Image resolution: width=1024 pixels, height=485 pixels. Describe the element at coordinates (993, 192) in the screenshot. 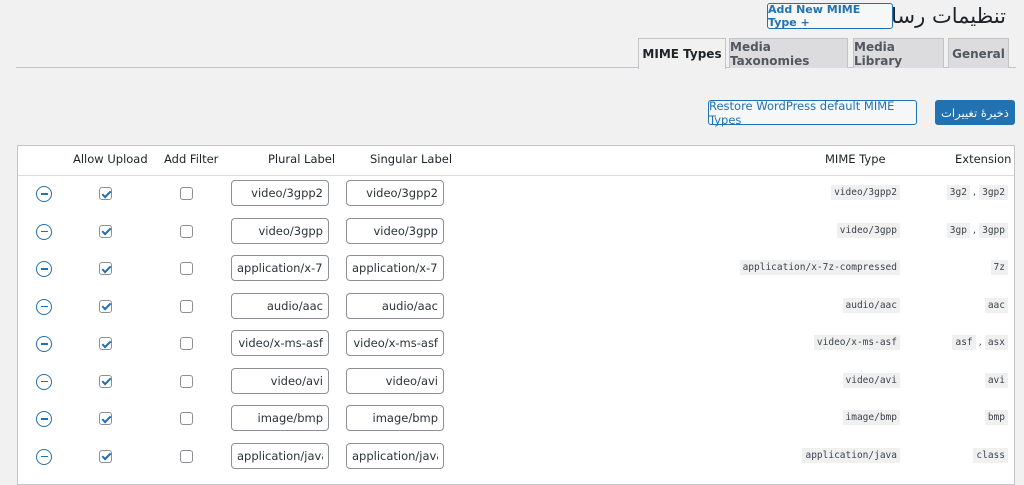

I see `extension-value: 3gp2` at that location.